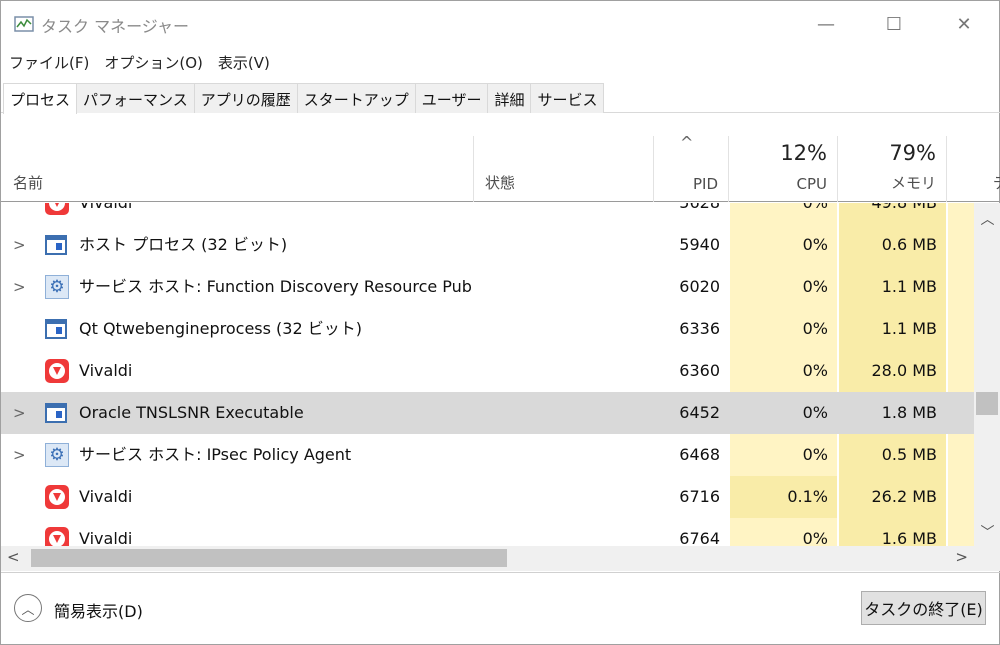  Describe the element at coordinates (973, 169) in the screenshot. I see `column-disk: デ` at that location.